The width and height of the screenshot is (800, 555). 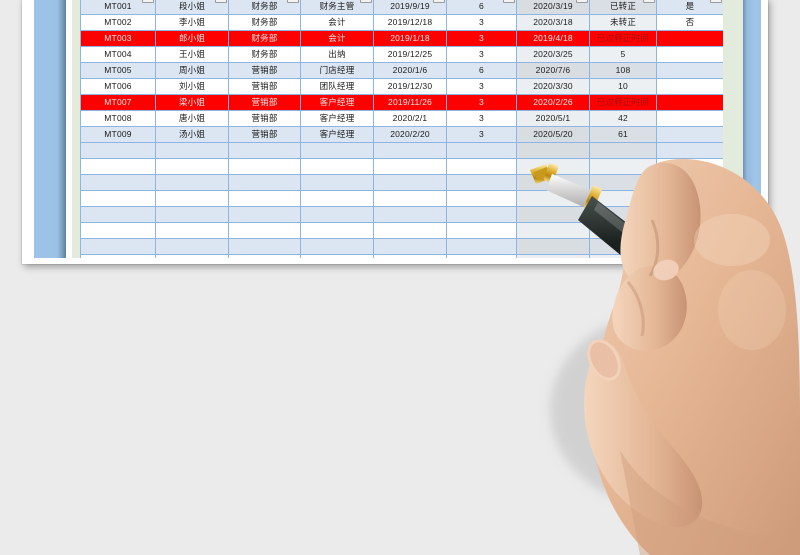 I want to click on table-row: MT002 李小姐 财务部 会计 2019/12/18 3 2020/3/18 未转正否, so click(x=401, y=22).